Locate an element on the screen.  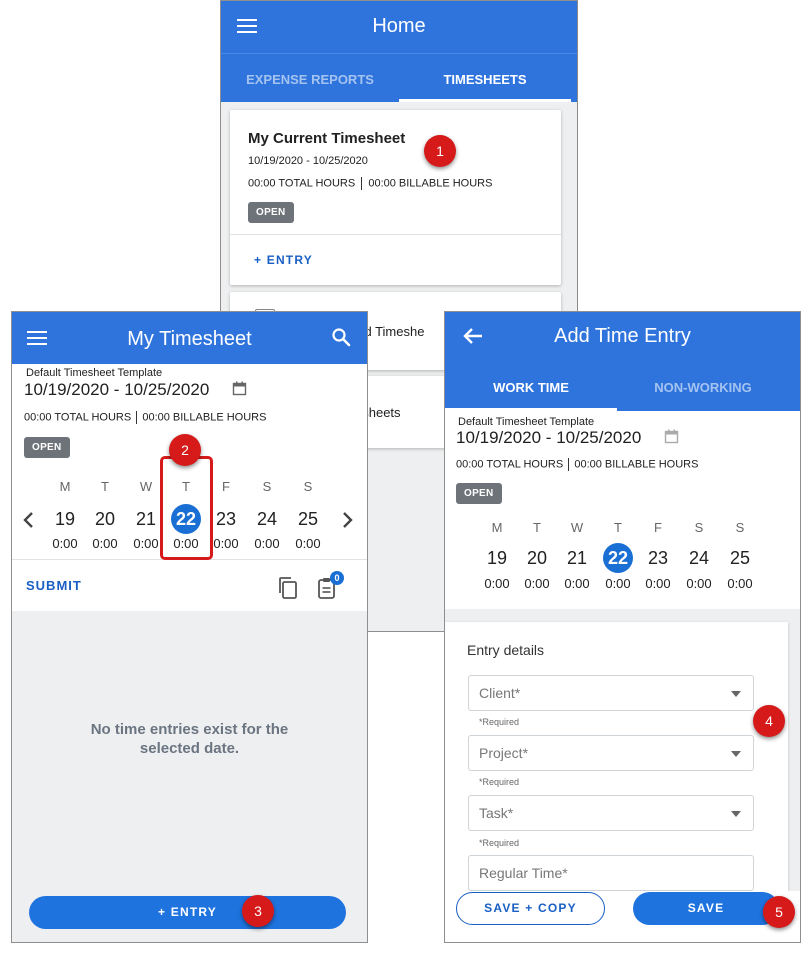
task-label: Task* is located at coordinates (496, 813).